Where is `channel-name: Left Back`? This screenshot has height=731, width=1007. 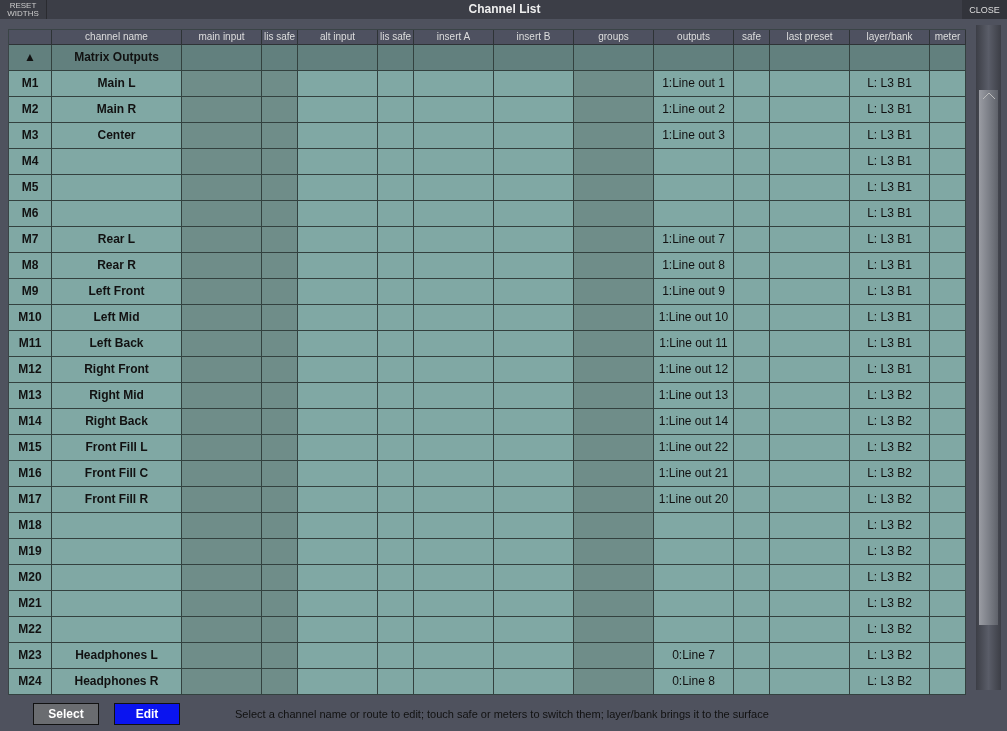
channel-name: Left Back is located at coordinates (117, 344).